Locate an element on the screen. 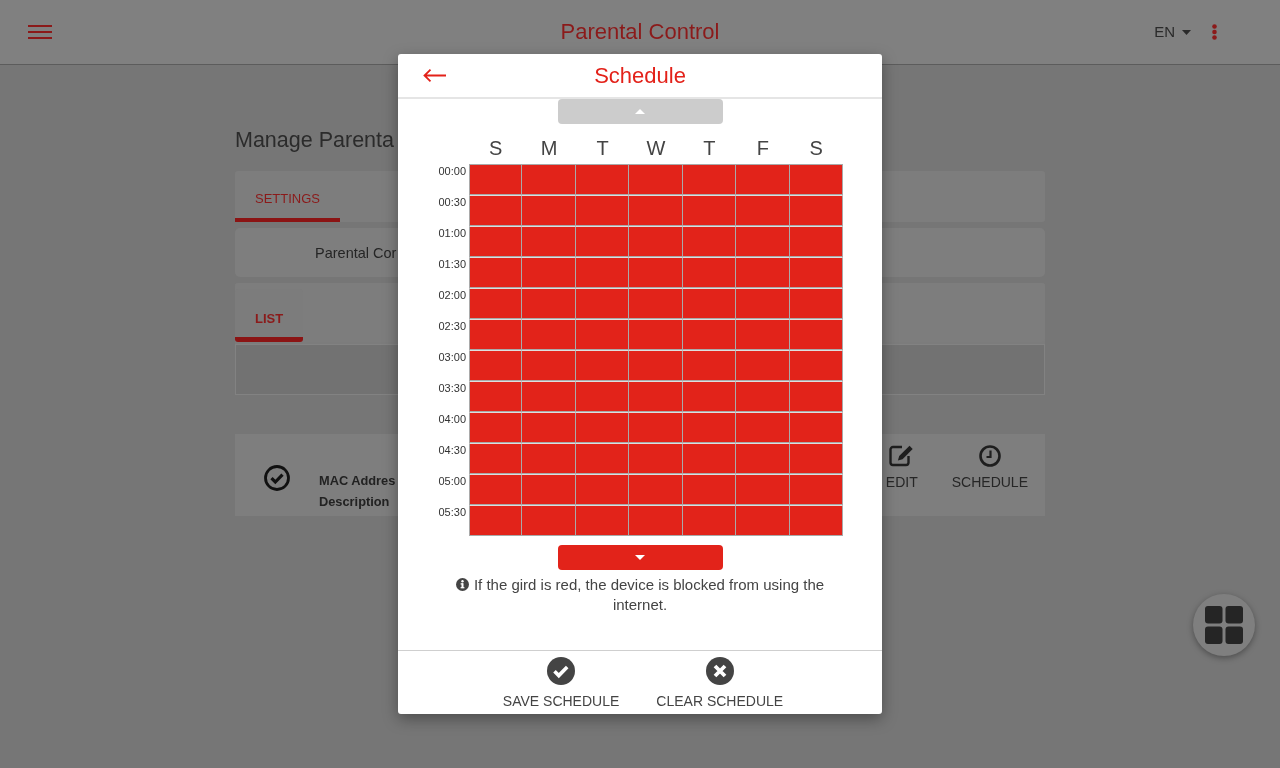  day-label: M is located at coordinates (549, 148).